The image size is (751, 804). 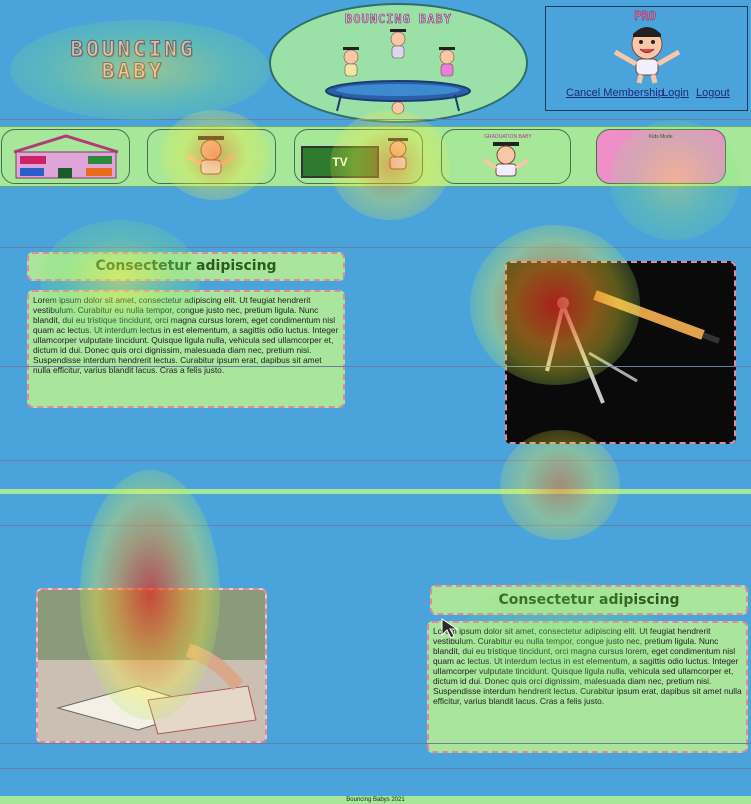 I want to click on tv-icon: TV, so click(x=340, y=162).